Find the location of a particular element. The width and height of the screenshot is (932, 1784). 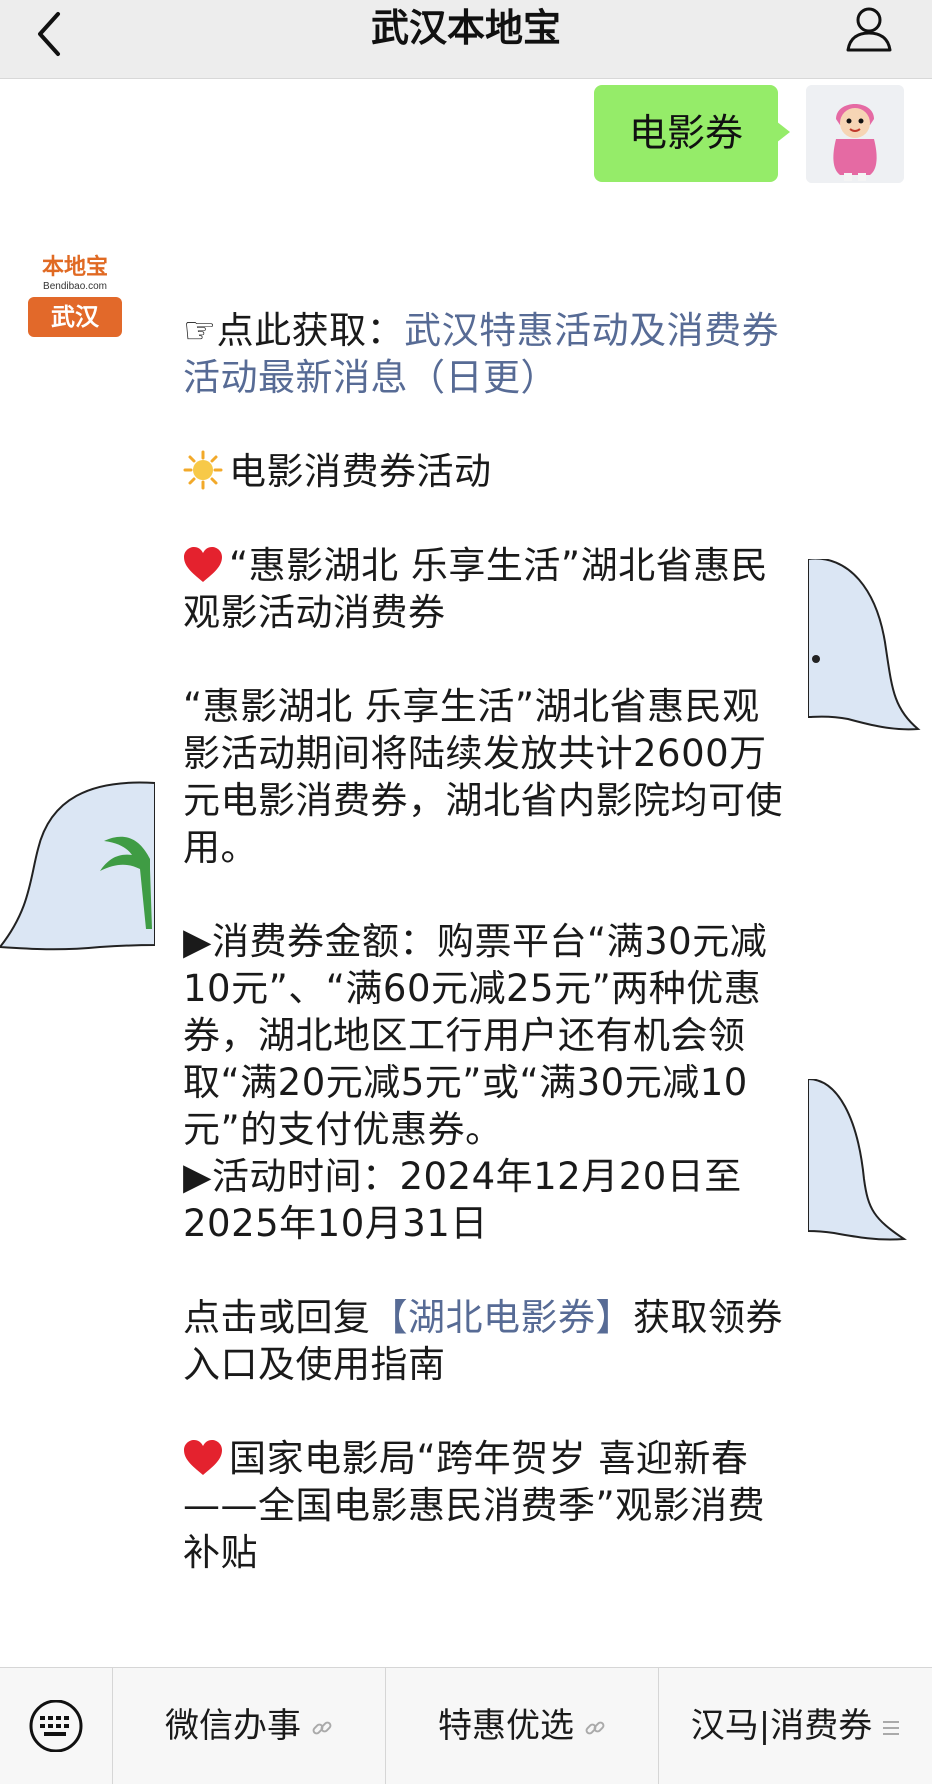

top-bar: 武汉本地宝 is located at coordinates (466, 39).